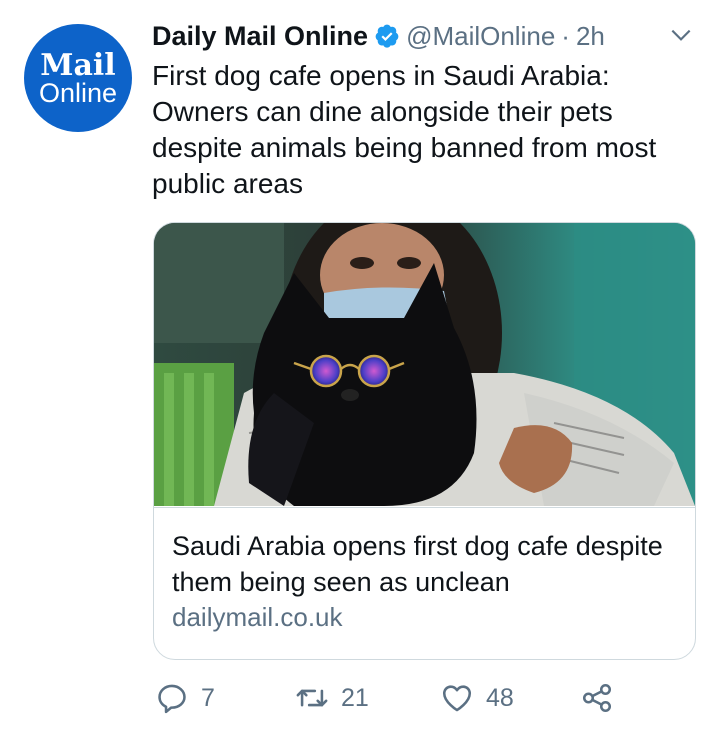 The width and height of the screenshot is (720, 740). What do you see at coordinates (590, 36) in the screenshot?
I see `timestamp: 2h` at bounding box center [590, 36].